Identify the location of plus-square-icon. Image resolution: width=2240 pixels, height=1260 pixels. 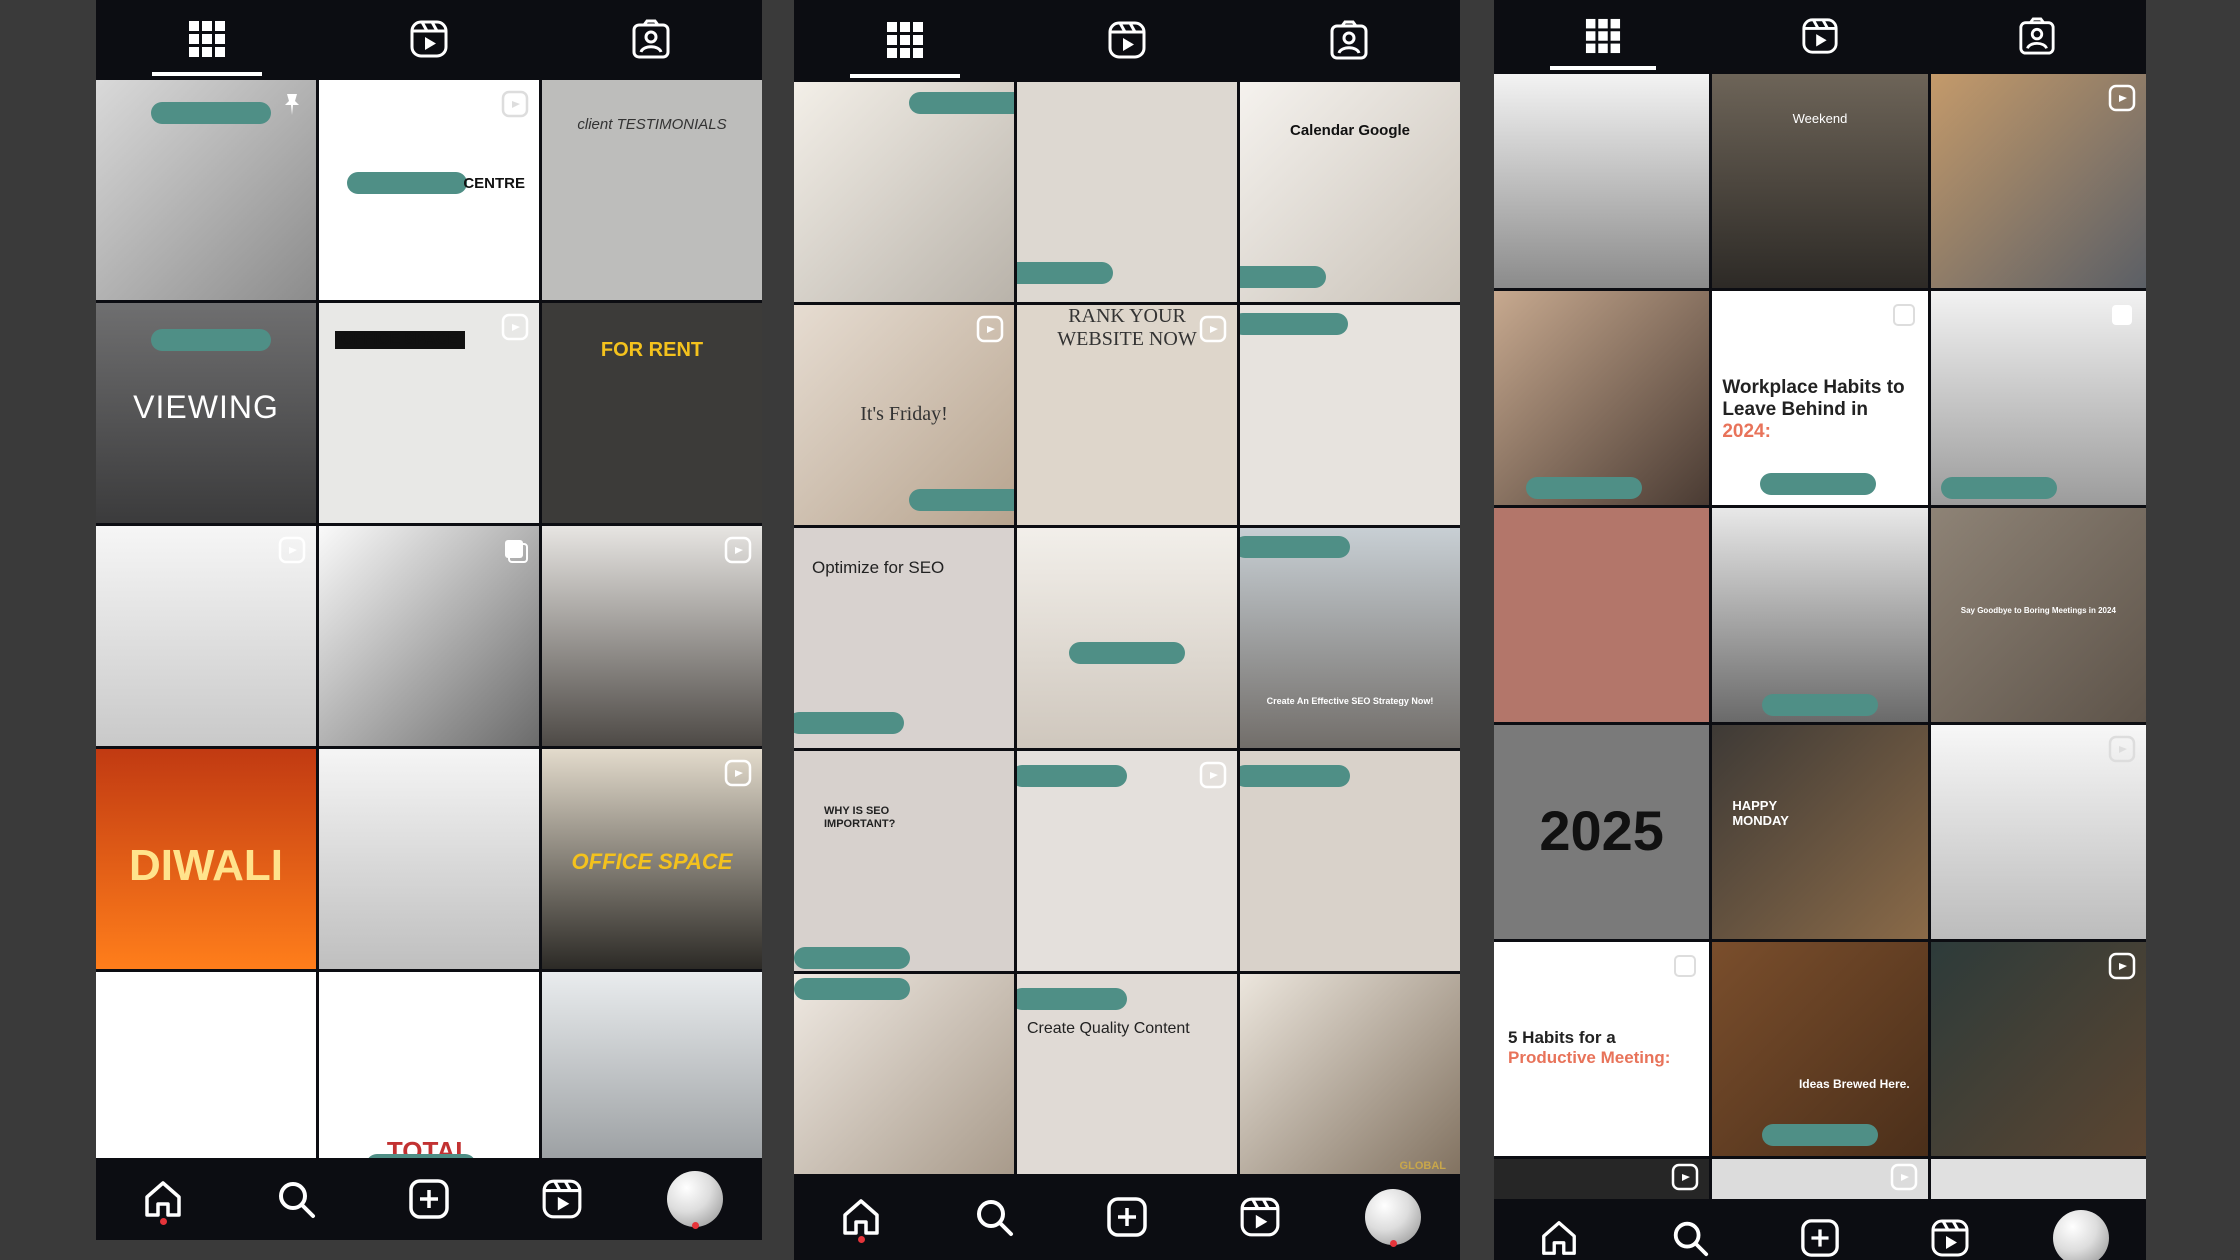
(1820, 1238).